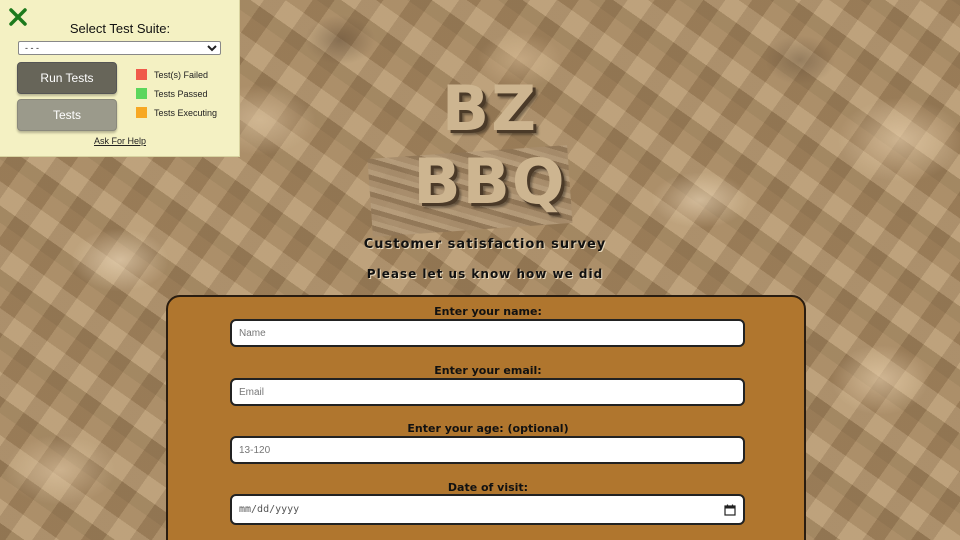 The height and width of the screenshot is (540, 960). Describe the element at coordinates (487, 509) in the screenshot. I see `date-of-visit-input: mm/dd/yyyy` at that location.